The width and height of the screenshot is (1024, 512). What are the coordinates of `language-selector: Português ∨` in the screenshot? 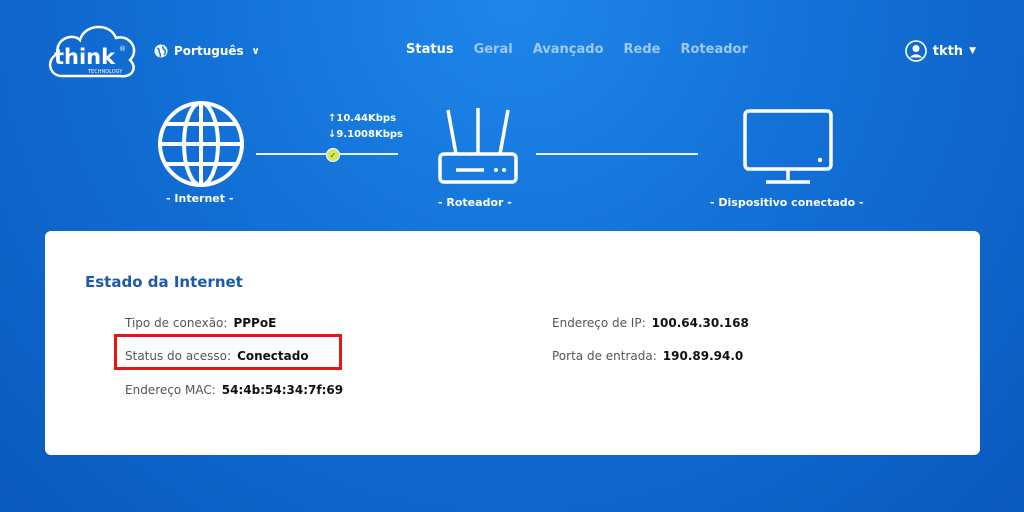 It's located at (207, 51).